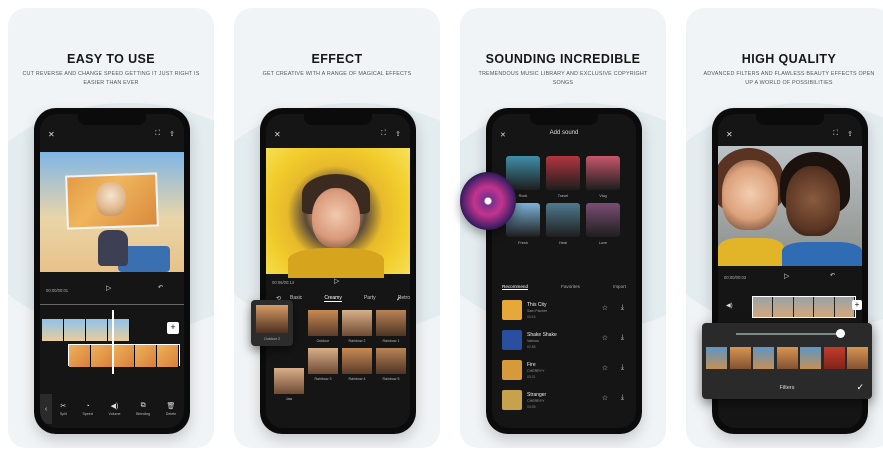 The width and height of the screenshot is (883, 453). Describe the element at coordinates (565, 312) in the screenshot. I see `song-row: This City Sam Fischer 03:16 ☆ ⤓` at that location.